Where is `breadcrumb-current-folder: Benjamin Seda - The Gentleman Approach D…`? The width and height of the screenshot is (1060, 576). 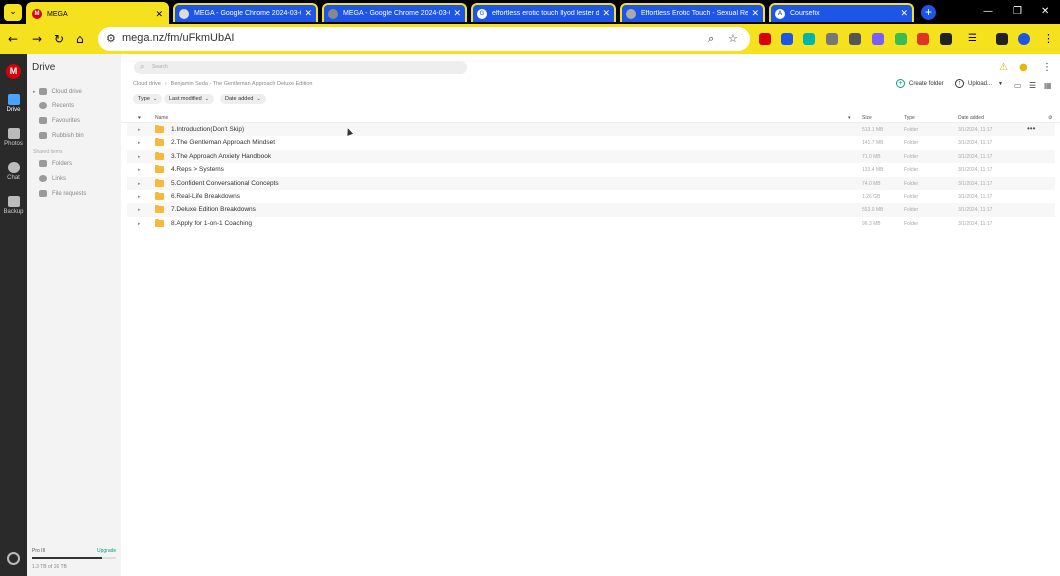 breadcrumb-current-folder: Benjamin Seda - The Gentleman Approach D… is located at coordinates (242, 84).